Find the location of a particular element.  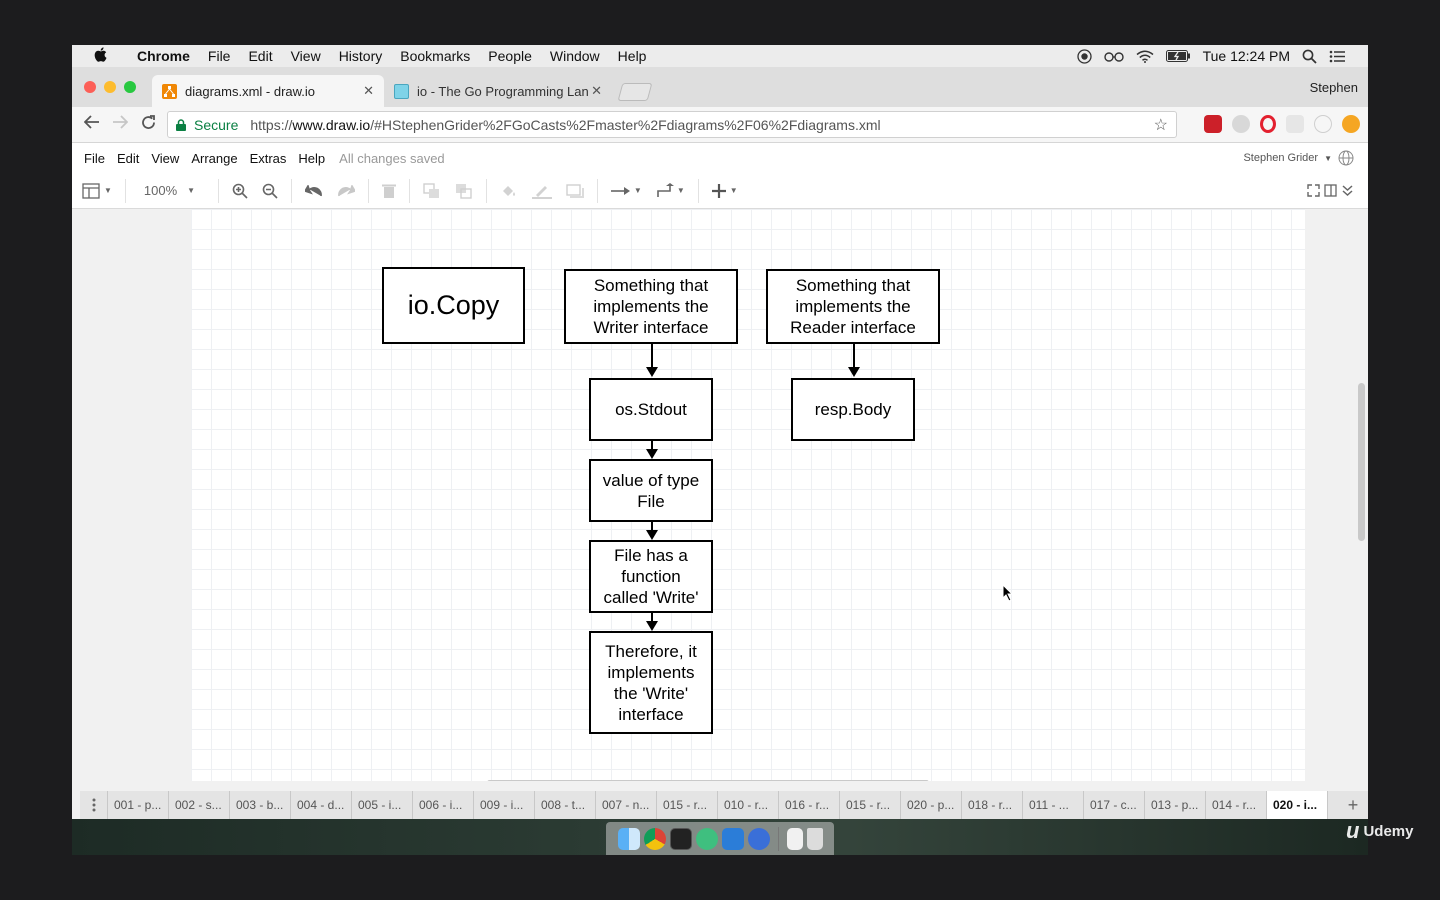

menu-history: History is located at coordinates (361, 56).